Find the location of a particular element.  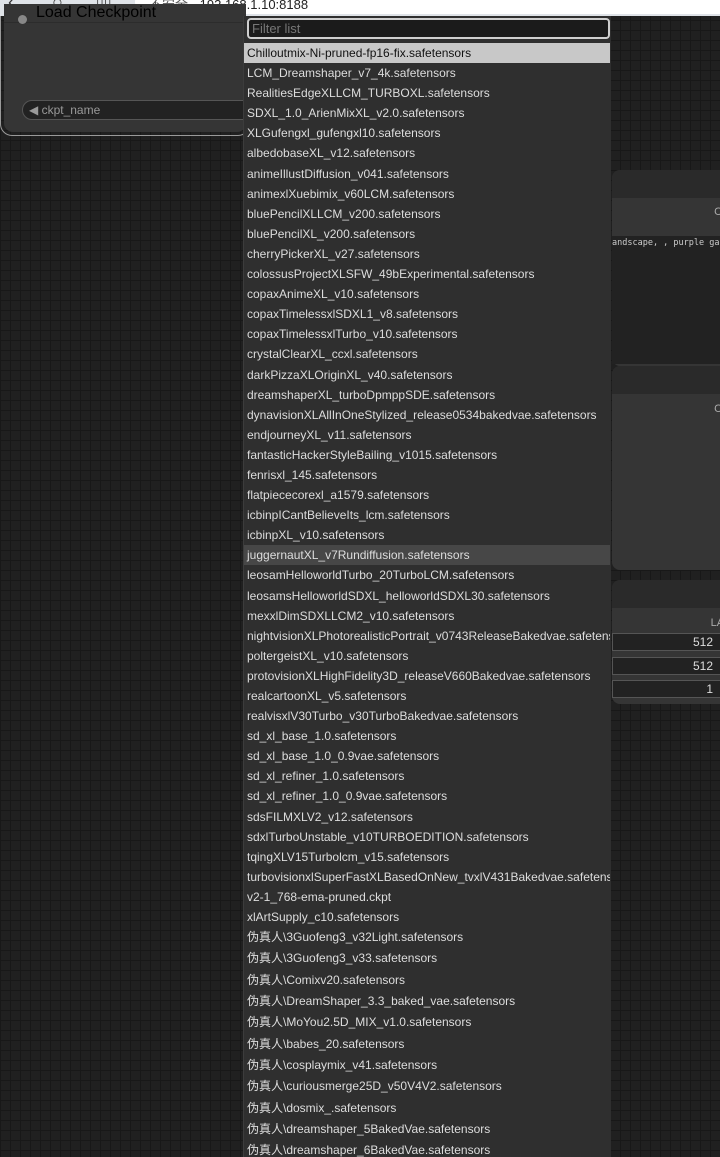

menu-item: copaxTimelessxlSDXL1_v8.safetensors is located at coordinates (427, 314).